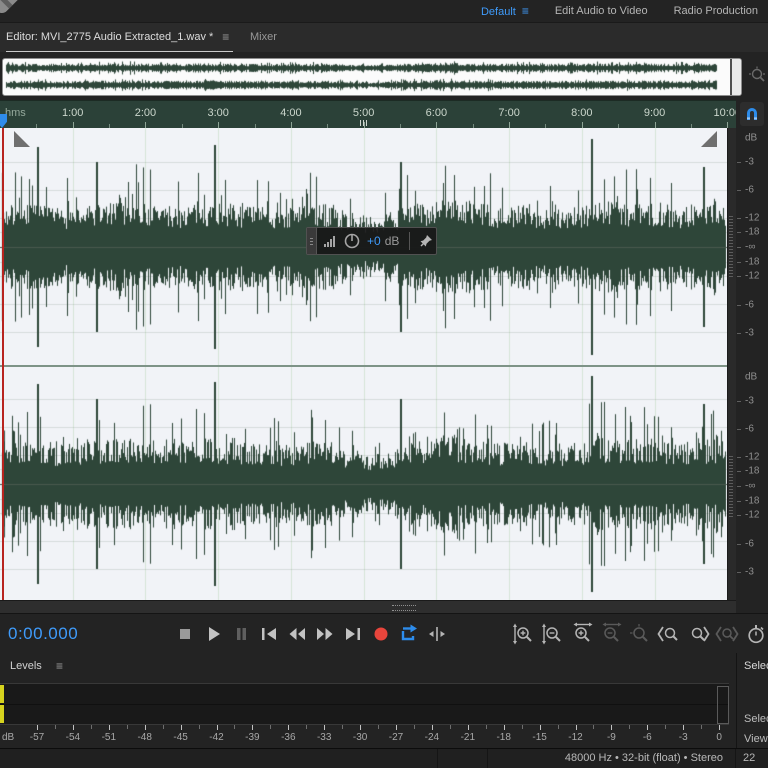  What do you see at coordinates (352, 634) in the screenshot?
I see `skip-end-button` at bounding box center [352, 634].